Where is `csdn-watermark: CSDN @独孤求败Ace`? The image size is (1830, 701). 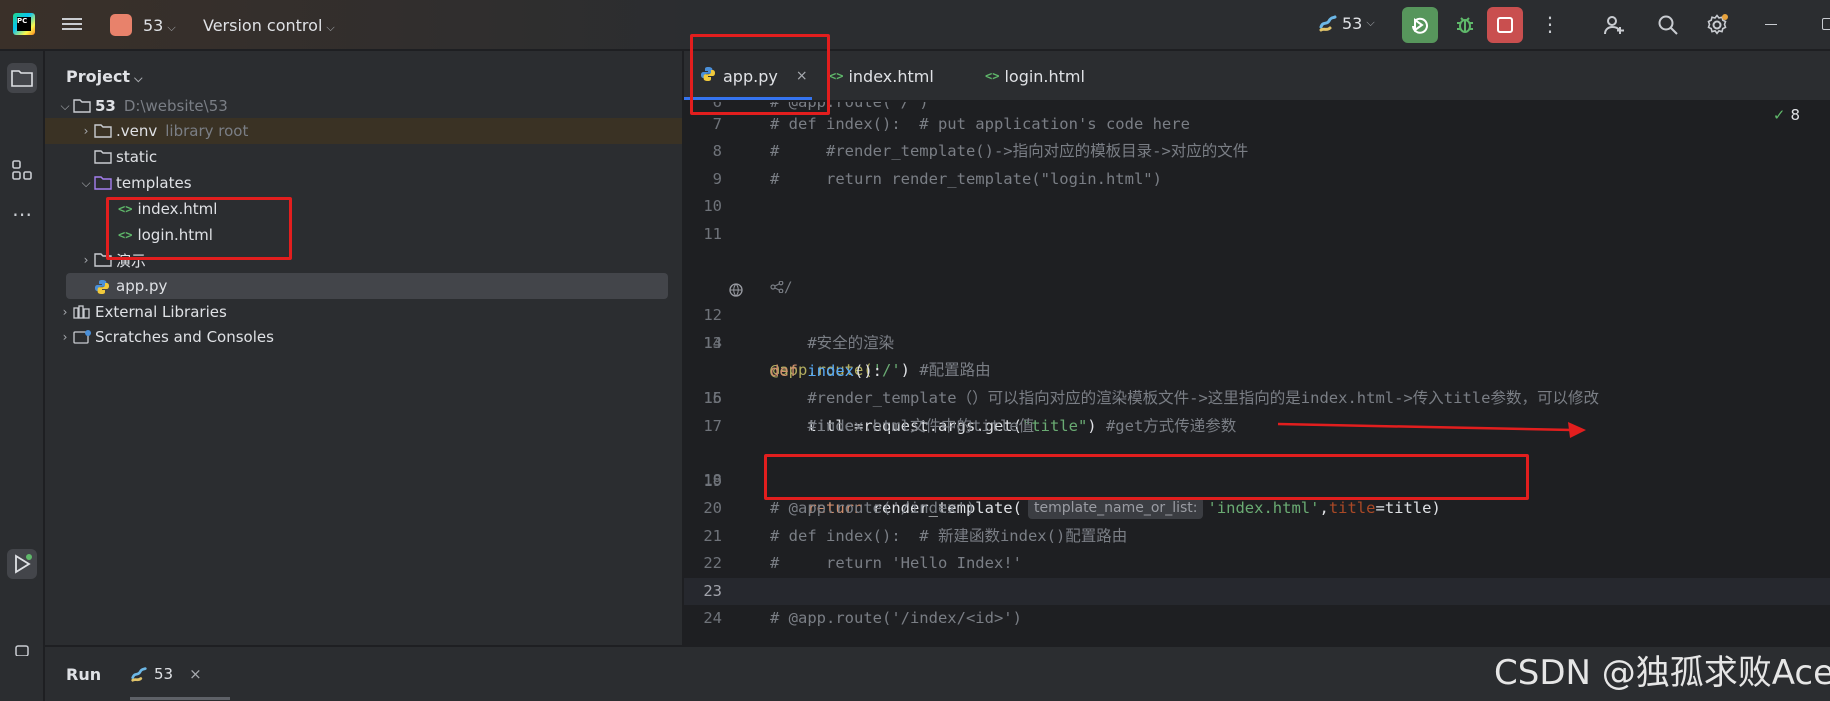 csdn-watermark: CSDN @独孤求败Ace is located at coordinates (1662, 673).